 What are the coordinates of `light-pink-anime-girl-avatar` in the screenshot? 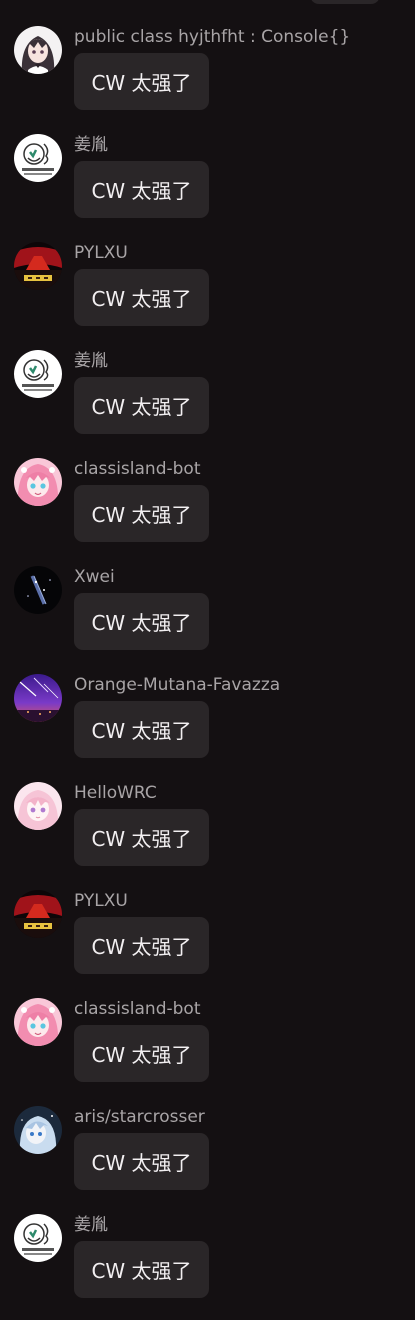 It's located at (38, 806).